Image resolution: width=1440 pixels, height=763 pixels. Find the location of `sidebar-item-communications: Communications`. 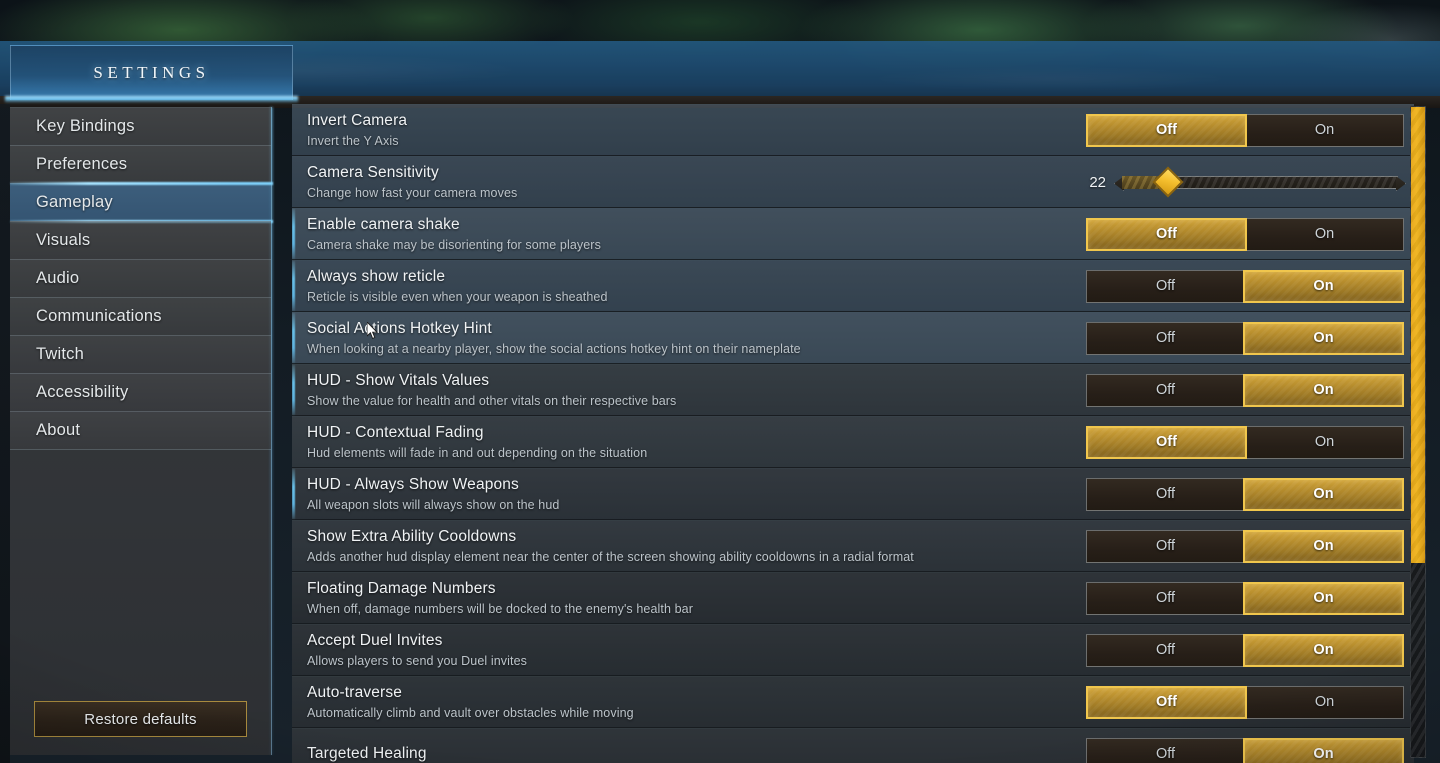

sidebar-item-communications: Communications is located at coordinates (140, 316).